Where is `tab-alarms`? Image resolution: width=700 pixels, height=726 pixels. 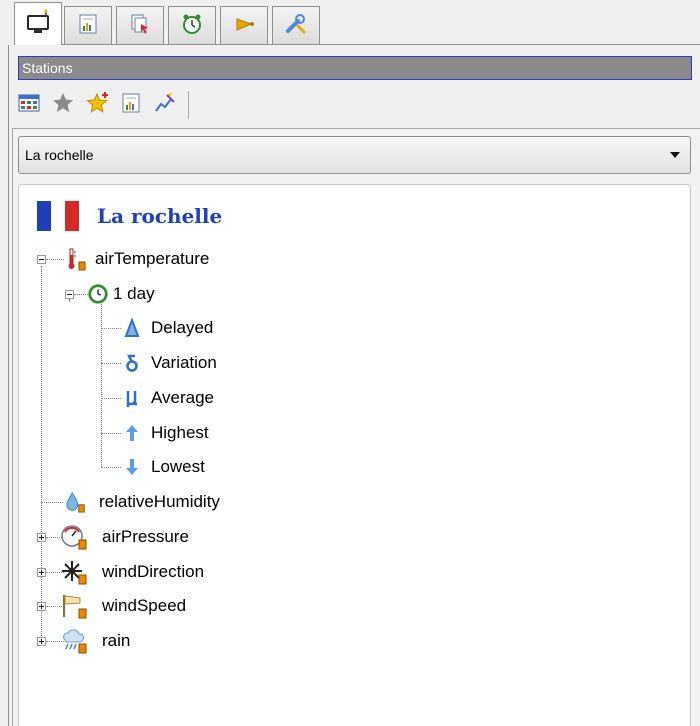
tab-alarms is located at coordinates (192, 25).